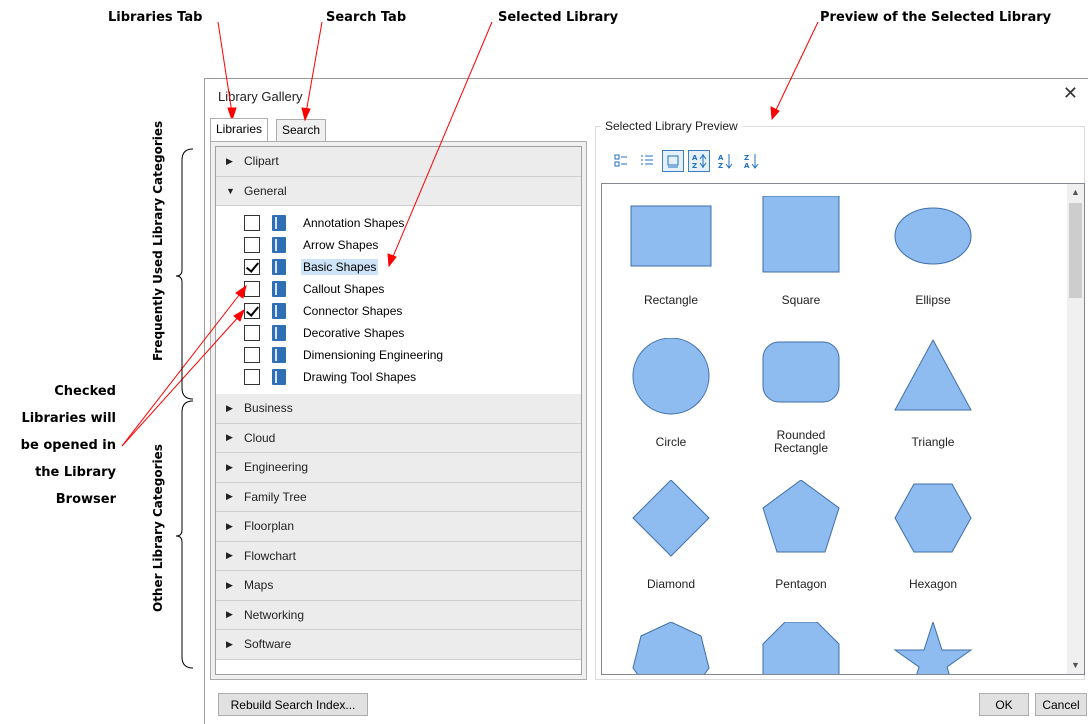 The height and width of the screenshot is (724, 1088). Describe the element at coordinates (1061, 704) in the screenshot. I see `cancel-button: Cancel` at that location.